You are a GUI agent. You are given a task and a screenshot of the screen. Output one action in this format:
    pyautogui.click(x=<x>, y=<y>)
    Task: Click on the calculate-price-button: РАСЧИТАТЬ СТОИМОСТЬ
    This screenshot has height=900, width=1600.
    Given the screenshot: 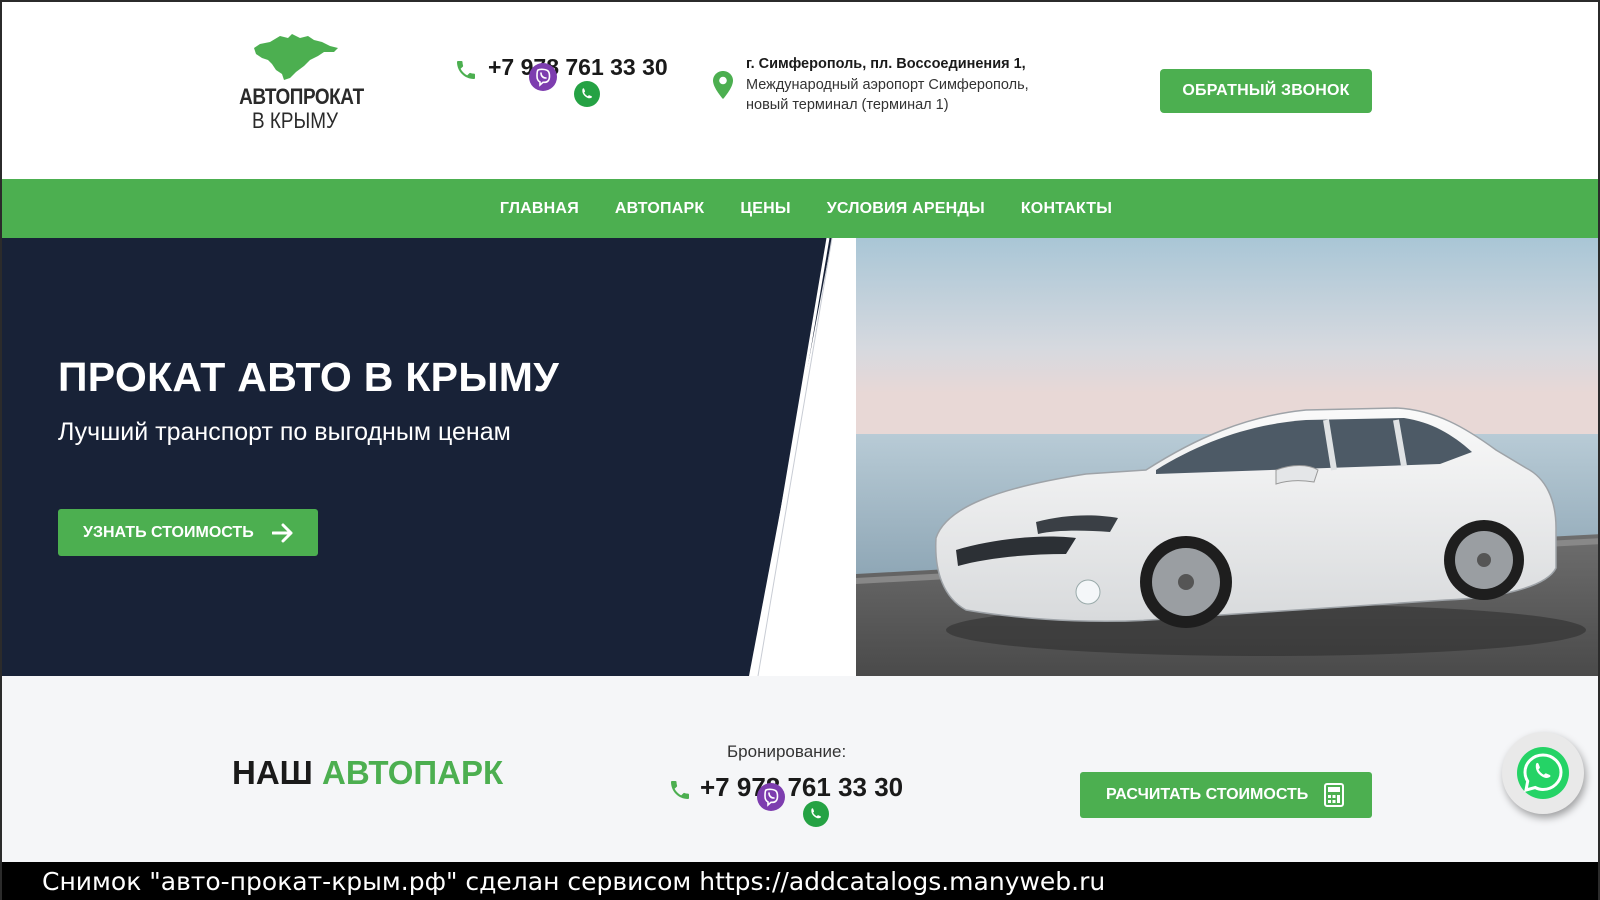 What is the action you would take?
    pyautogui.click(x=1226, y=795)
    